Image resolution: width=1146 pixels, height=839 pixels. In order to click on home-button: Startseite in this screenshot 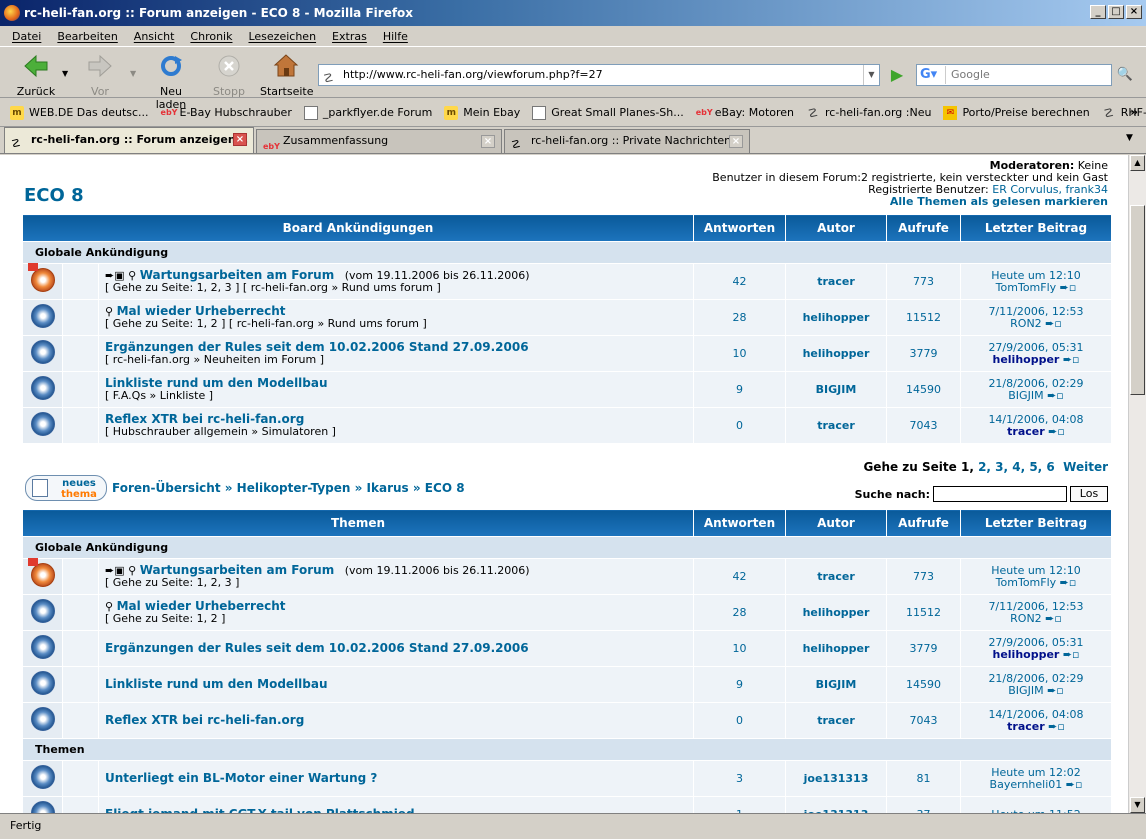, I will do `click(287, 75)`.